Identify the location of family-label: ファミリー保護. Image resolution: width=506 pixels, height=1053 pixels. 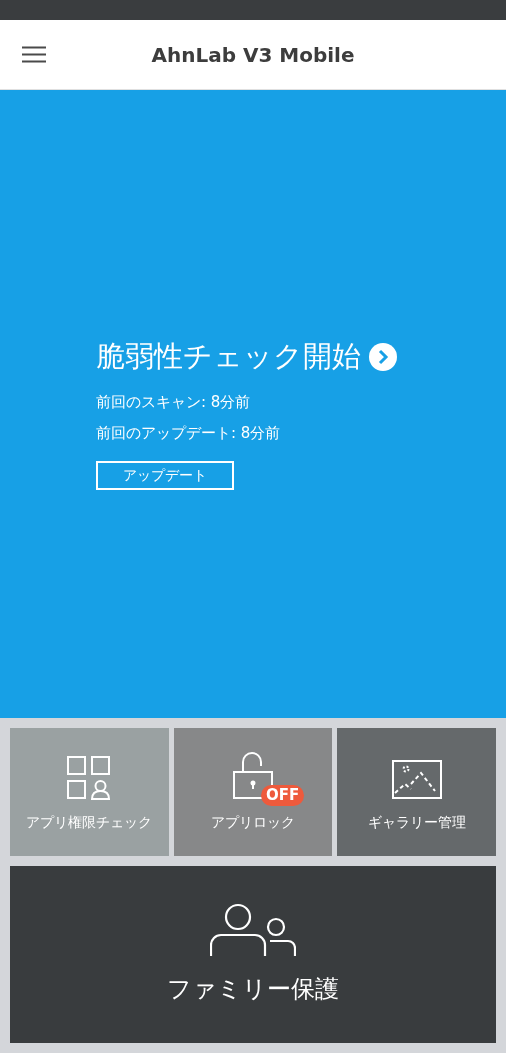
(253, 989).